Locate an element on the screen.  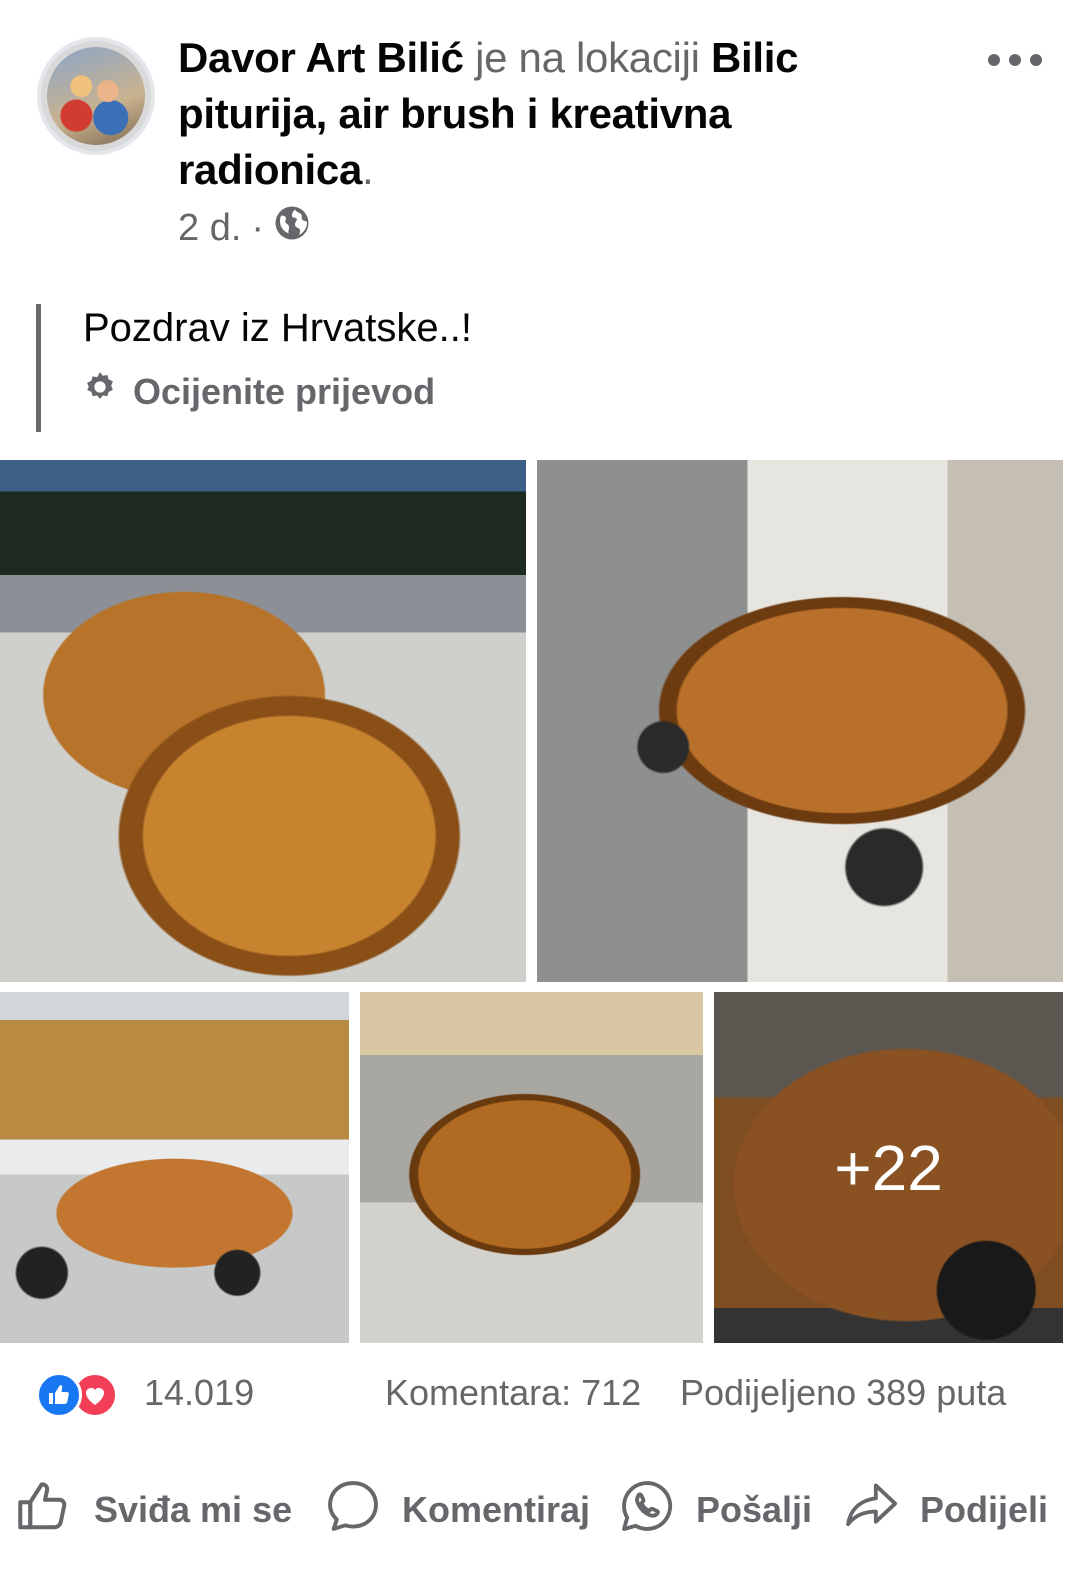
action-bar: Sviđa mi se Komentiraj Pošalji Podijeli is located at coordinates (540, 1510).